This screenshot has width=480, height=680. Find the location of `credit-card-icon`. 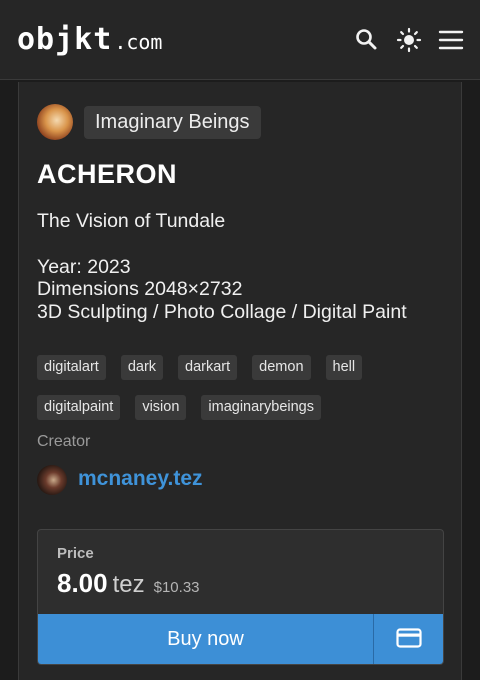

credit-card-icon is located at coordinates (409, 639).